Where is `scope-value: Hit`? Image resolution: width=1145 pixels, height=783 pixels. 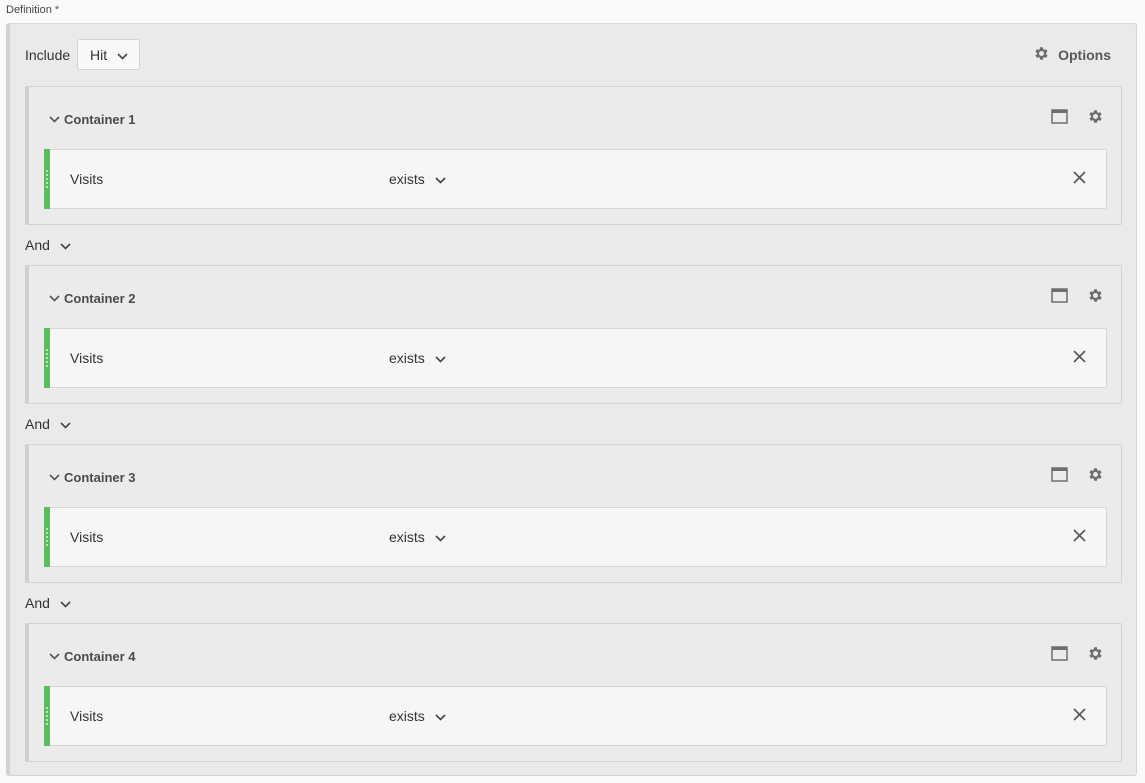 scope-value: Hit is located at coordinates (99, 54).